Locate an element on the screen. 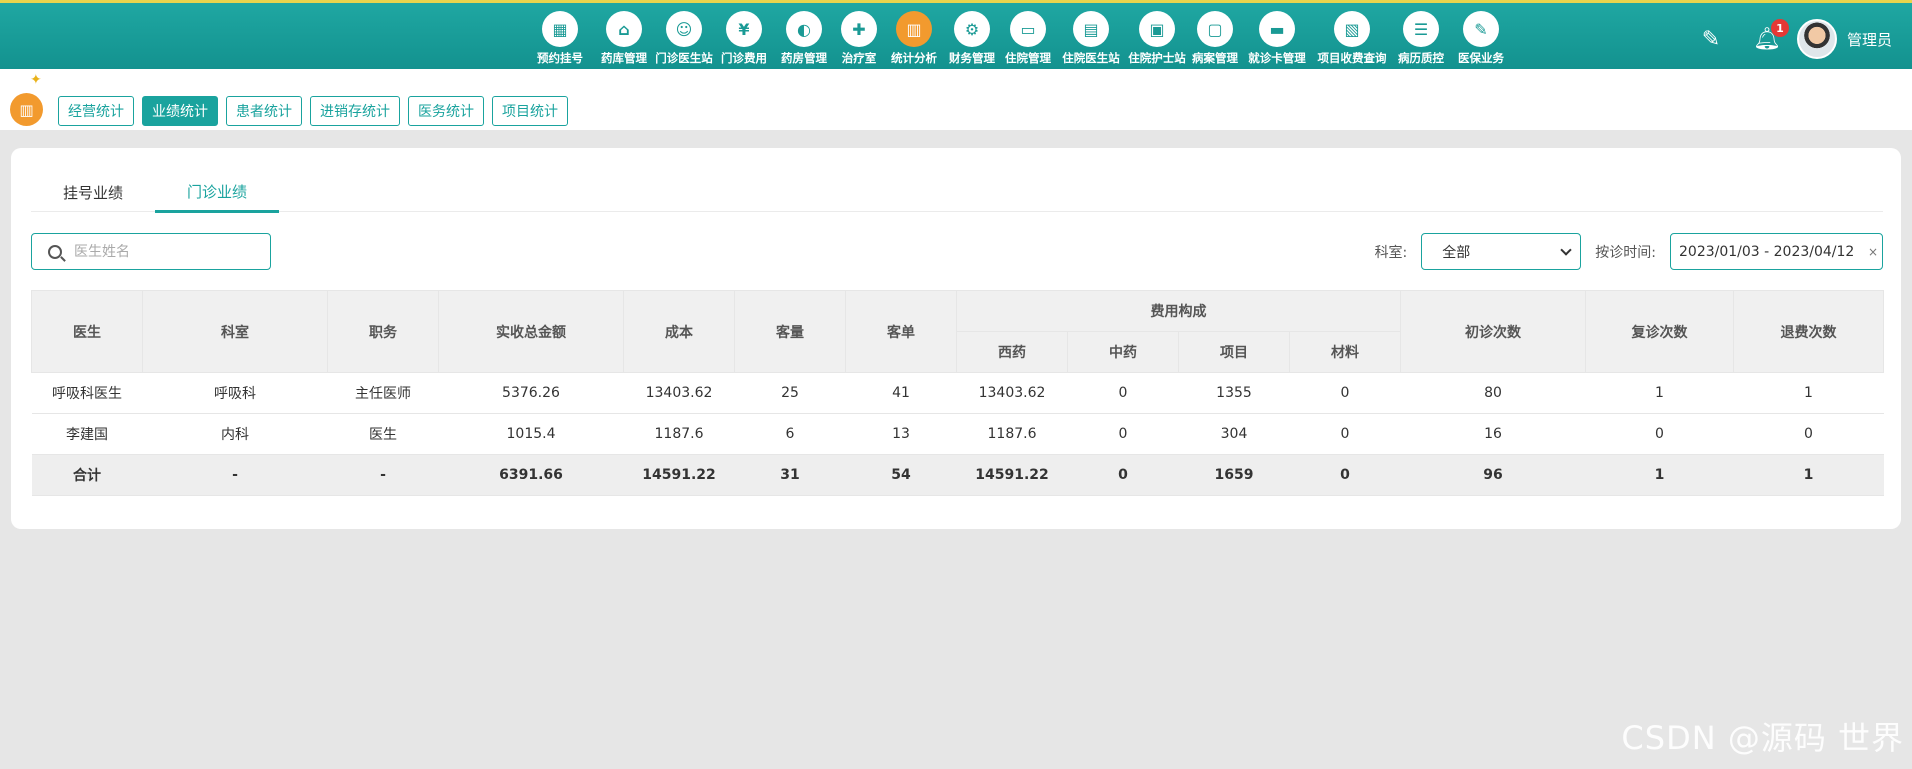 The image size is (1912, 769). nav-item: ▦ 预约挂号 is located at coordinates (560, 38).